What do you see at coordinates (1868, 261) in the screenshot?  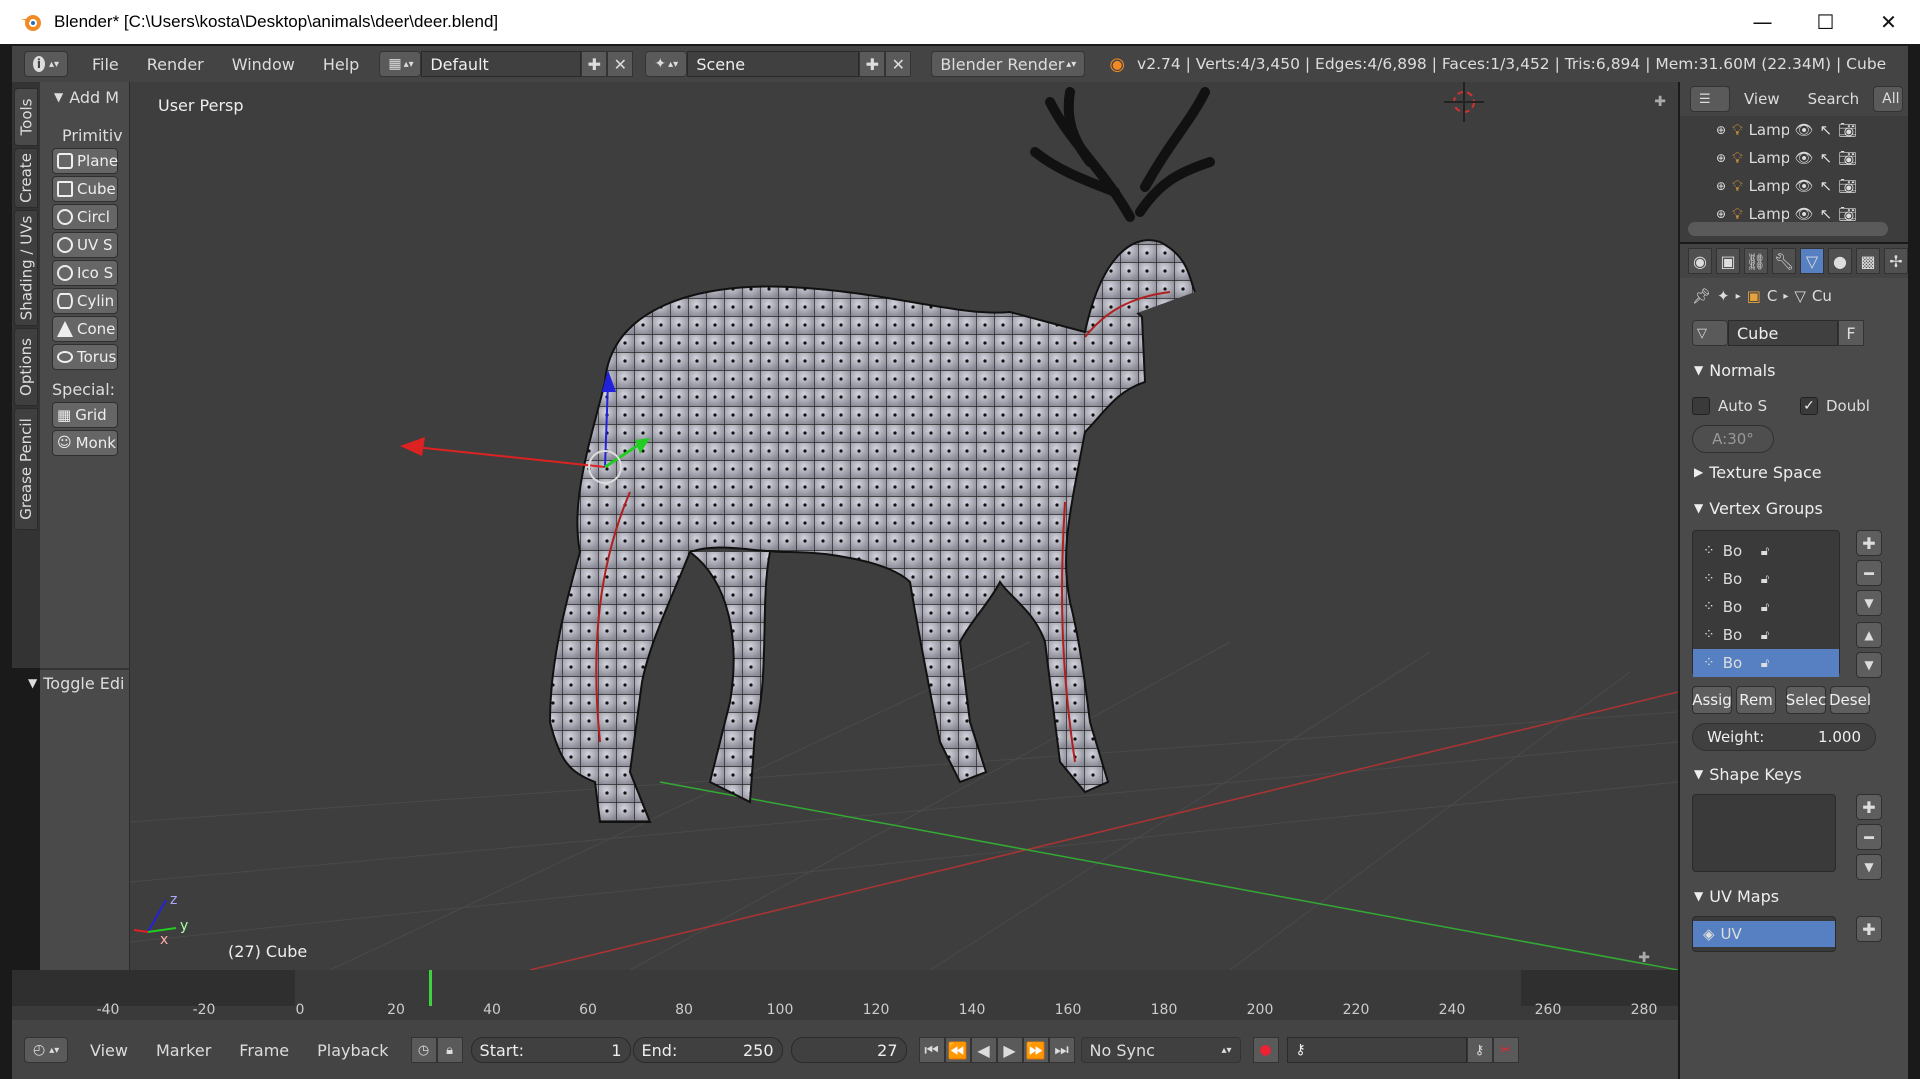 I see `texture-tab-icon: ▩` at bounding box center [1868, 261].